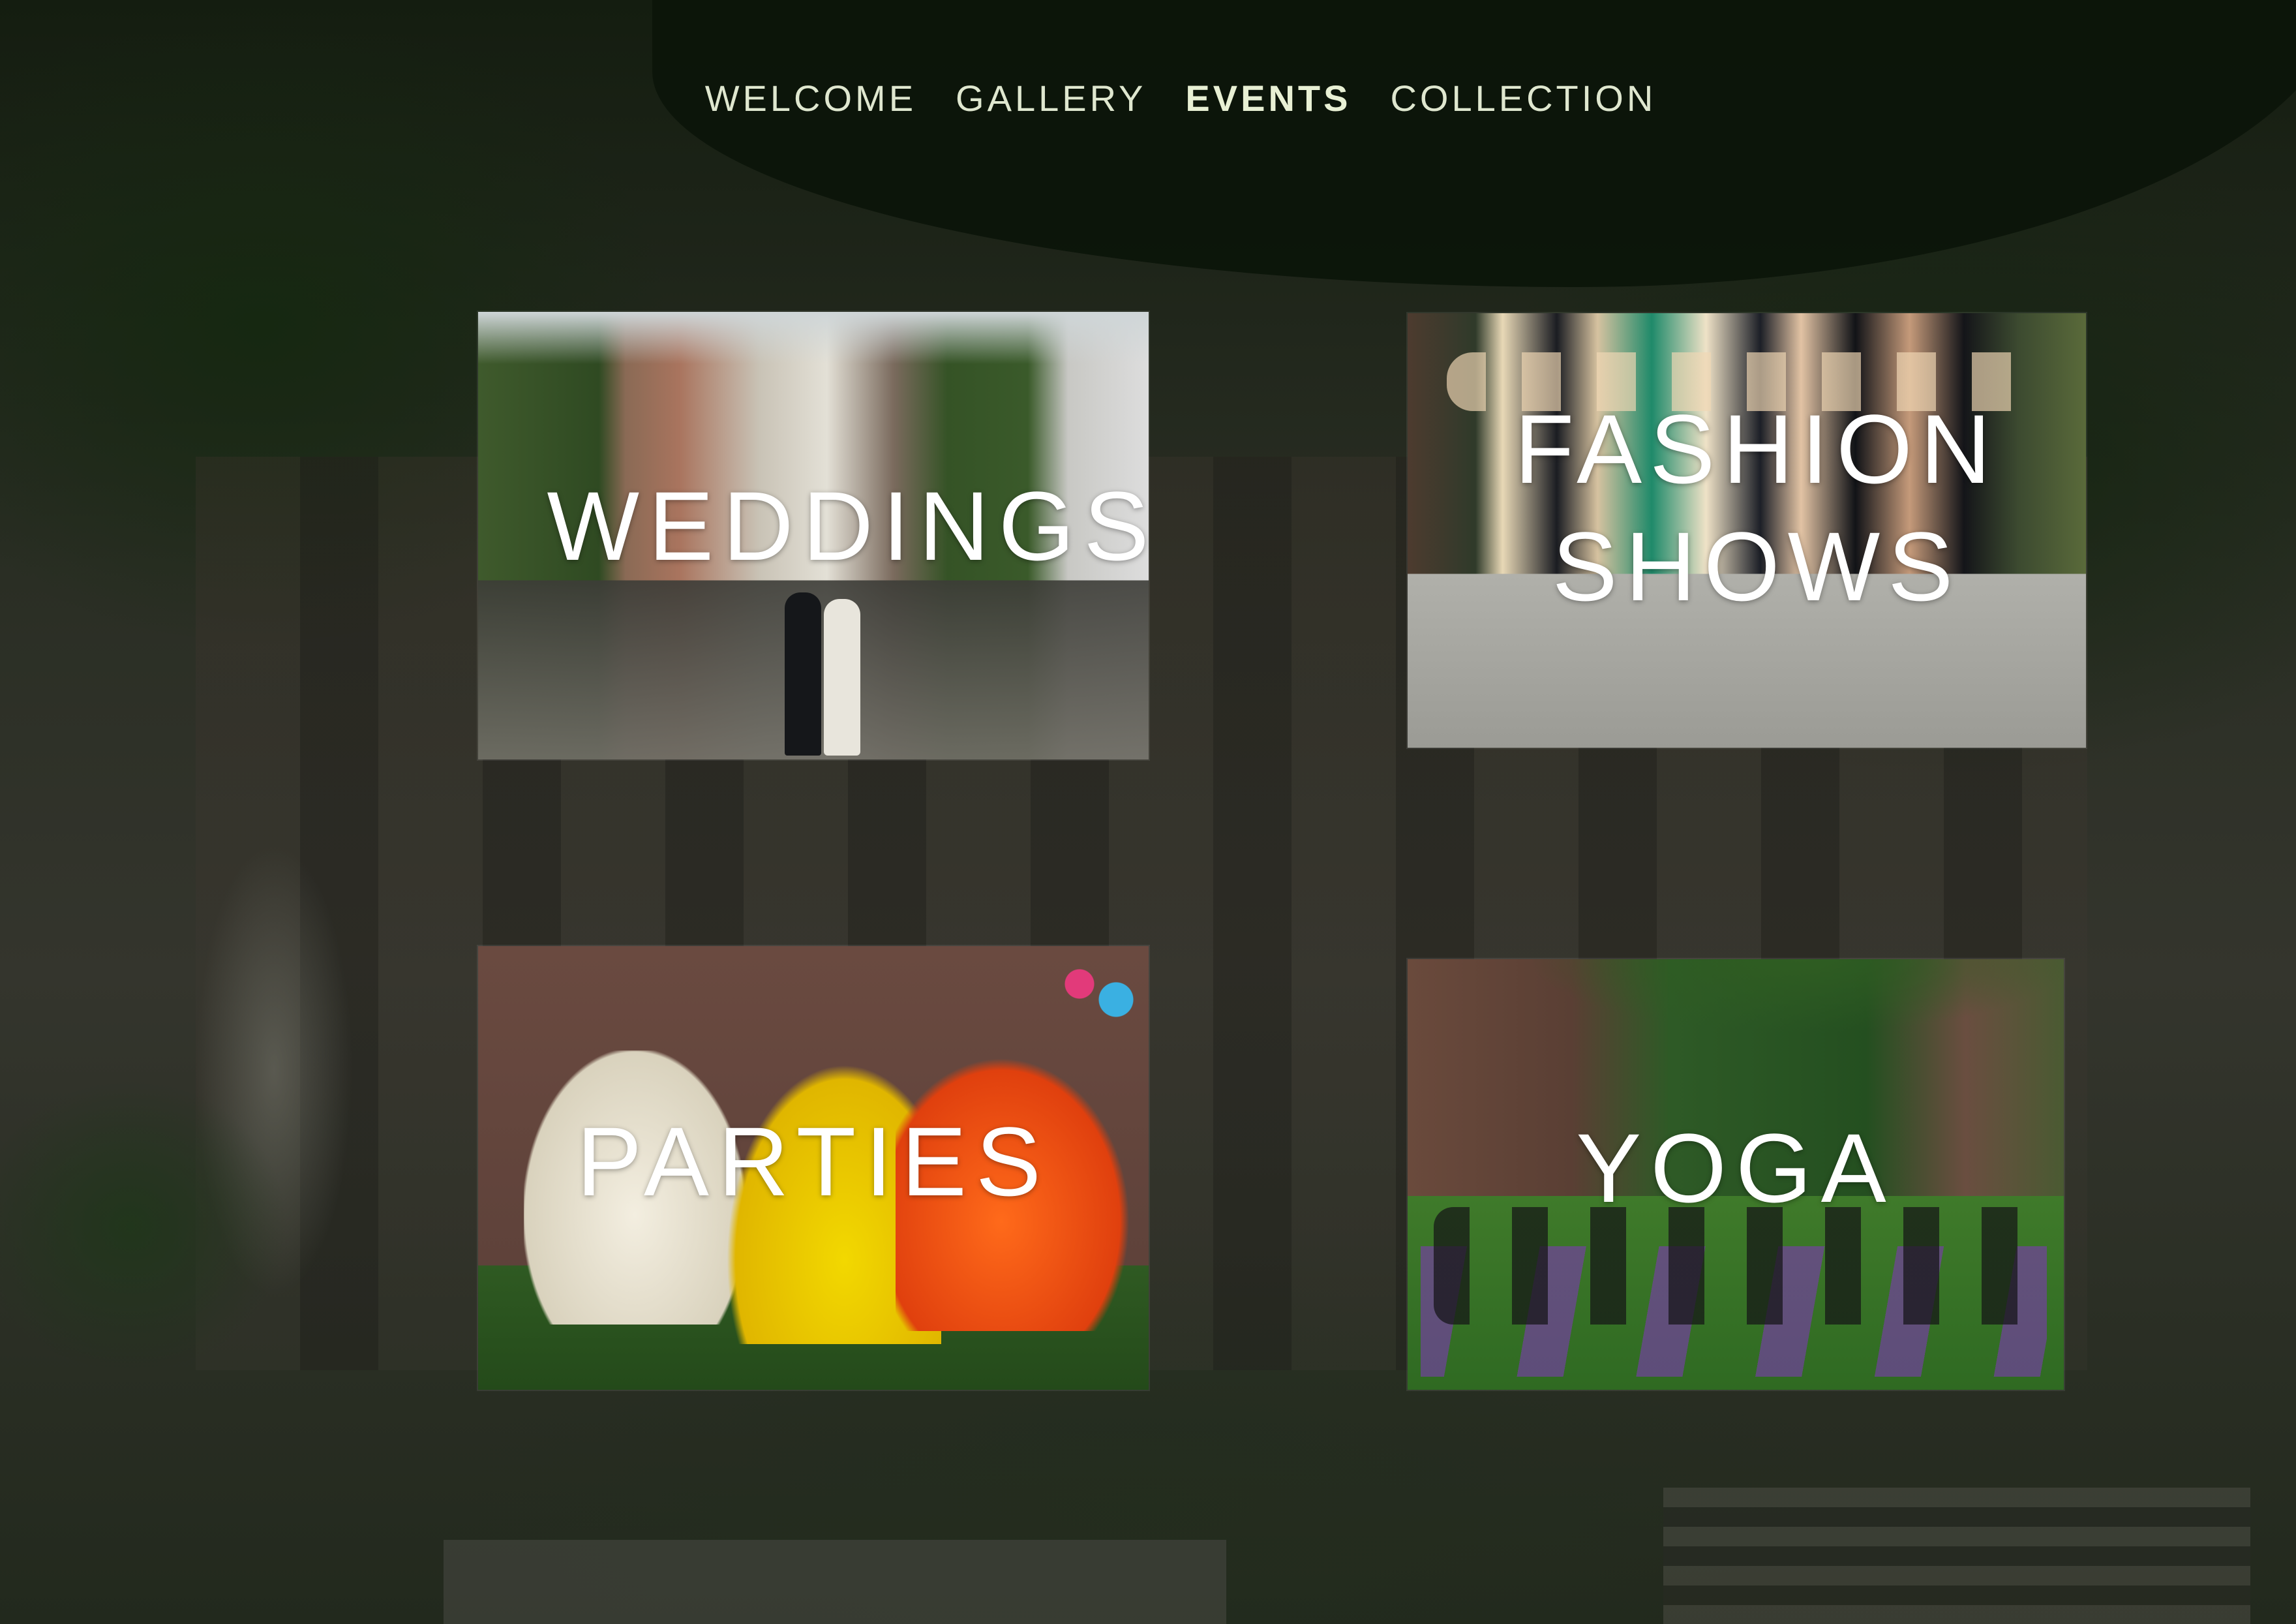  What do you see at coordinates (182, 1239) in the screenshot?
I see `background-hedge` at bounding box center [182, 1239].